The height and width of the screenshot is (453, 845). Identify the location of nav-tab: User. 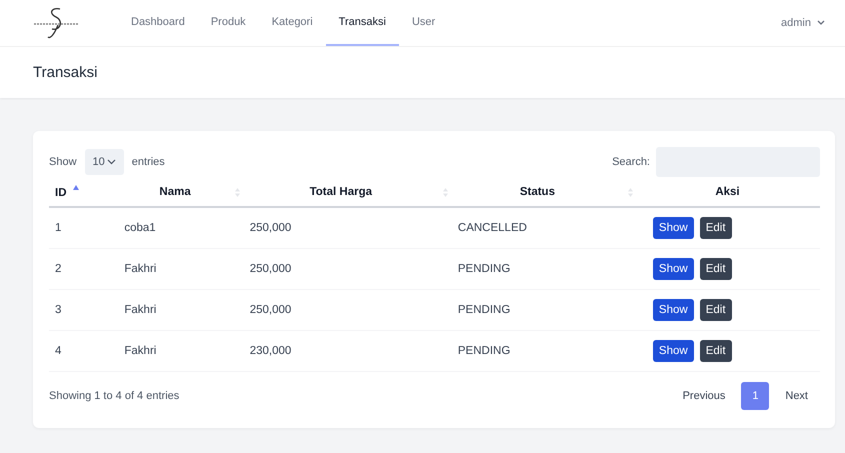
(423, 23).